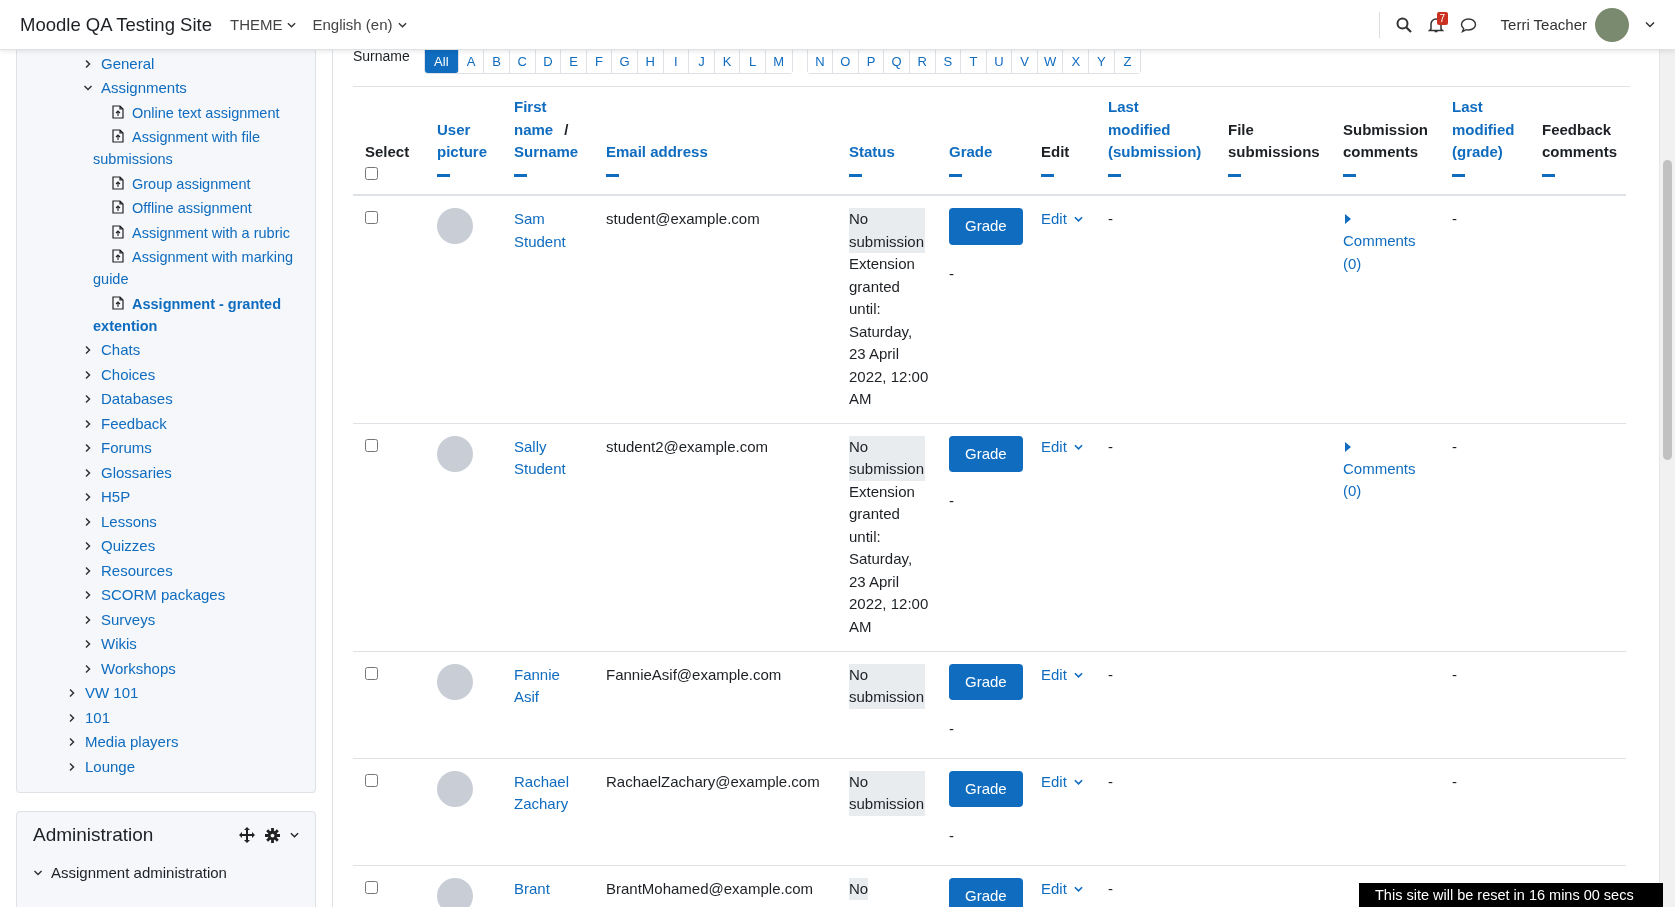 This screenshot has height=907, width=1675. I want to click on user-name: Terri Teacher, so click(1543, 24).